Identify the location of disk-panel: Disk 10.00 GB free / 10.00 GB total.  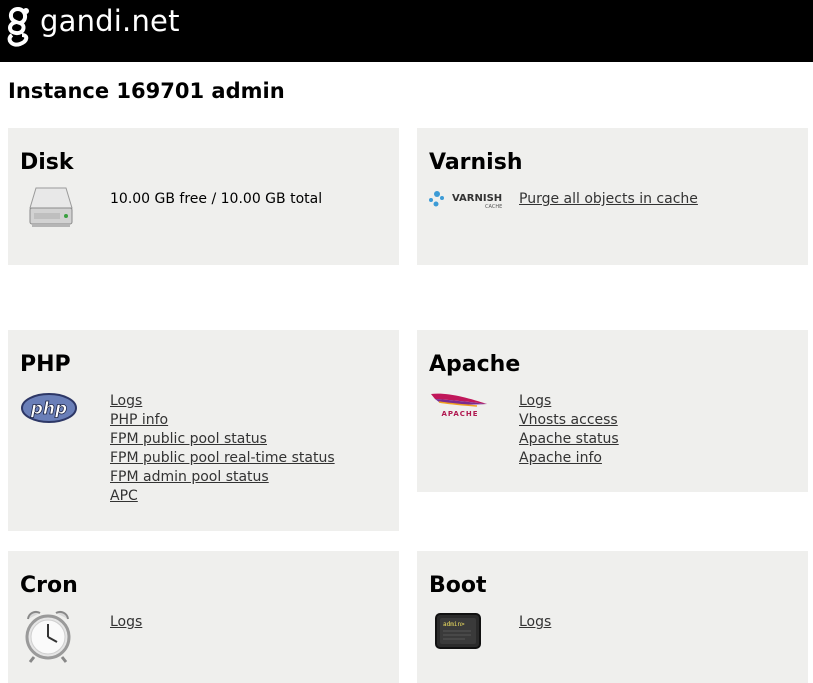
(203, 196).